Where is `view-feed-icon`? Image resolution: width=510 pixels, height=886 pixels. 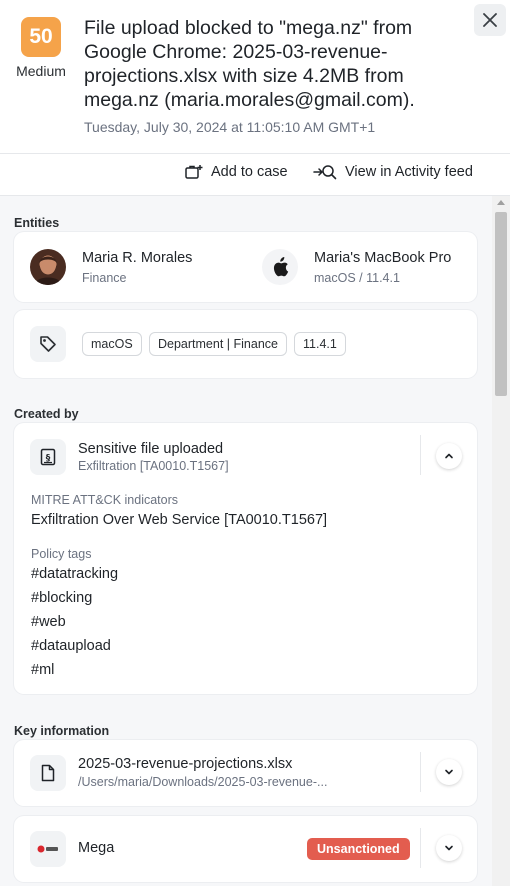
view-feed-icon is located at coordinates (325, 172).